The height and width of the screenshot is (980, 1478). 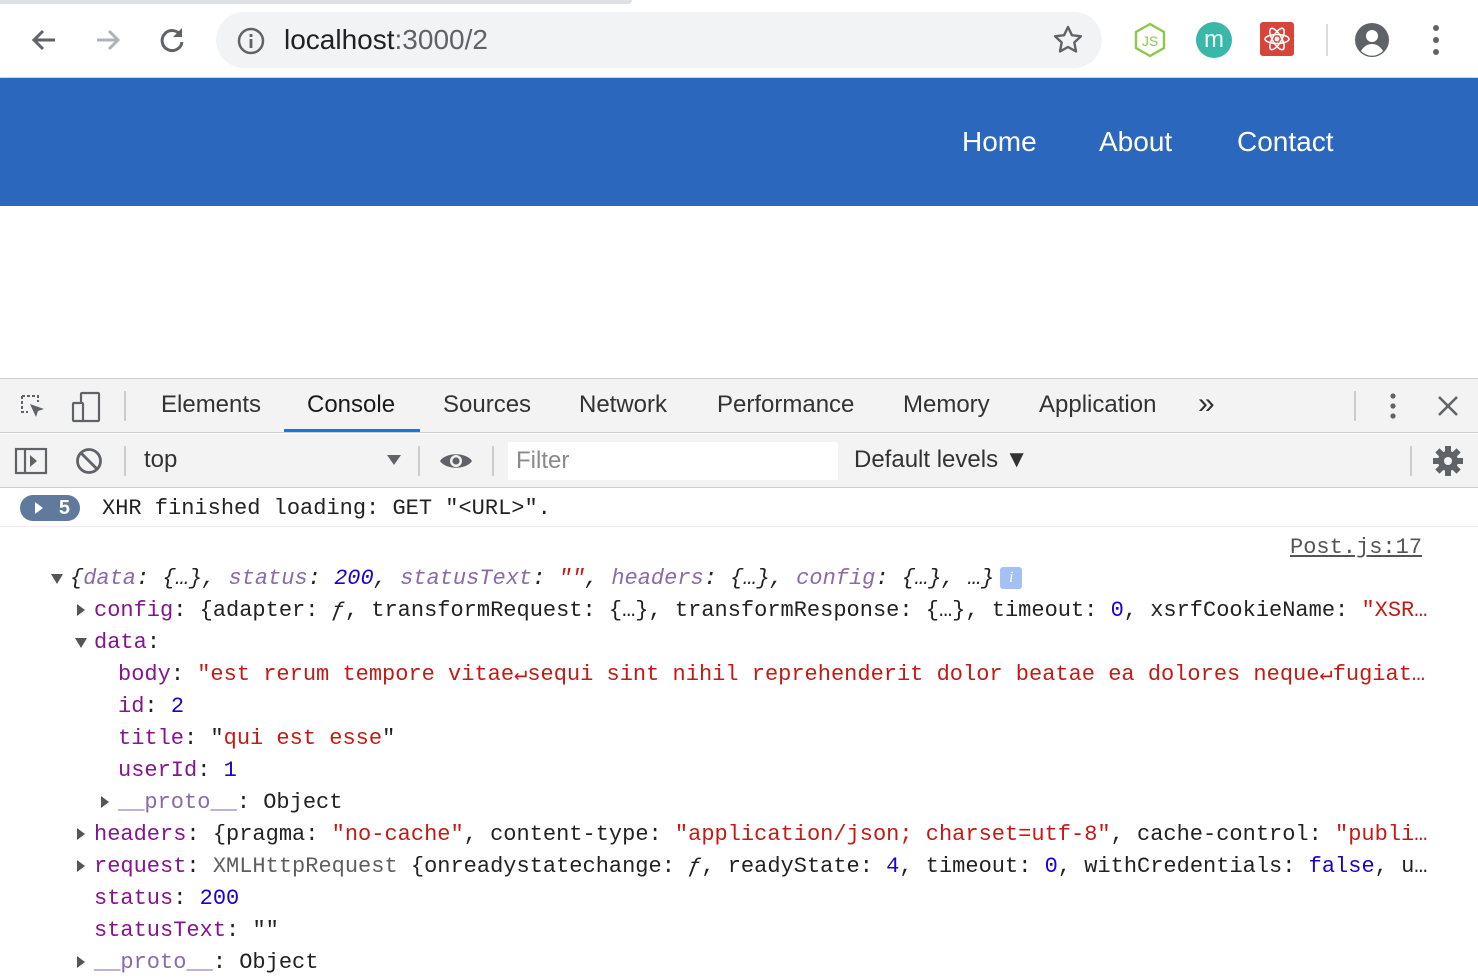 I want to click on device-toolbar-button, so click(x=86, y=407).